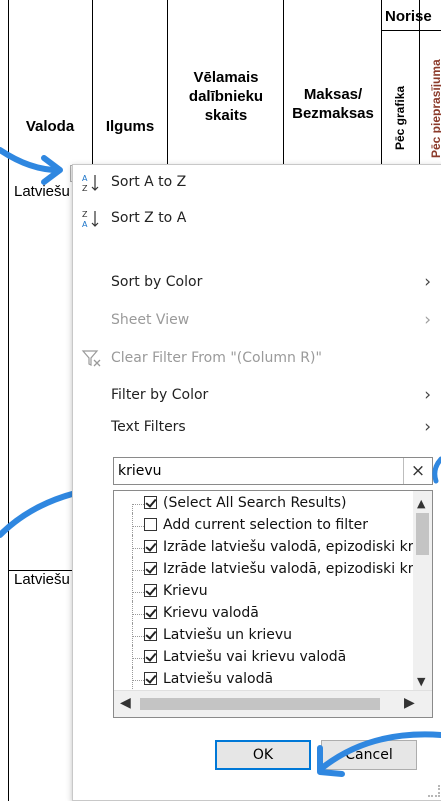 This screenshot has width=441, height=801. I want to click on clear-search-icon: ×, so click(417, 471).